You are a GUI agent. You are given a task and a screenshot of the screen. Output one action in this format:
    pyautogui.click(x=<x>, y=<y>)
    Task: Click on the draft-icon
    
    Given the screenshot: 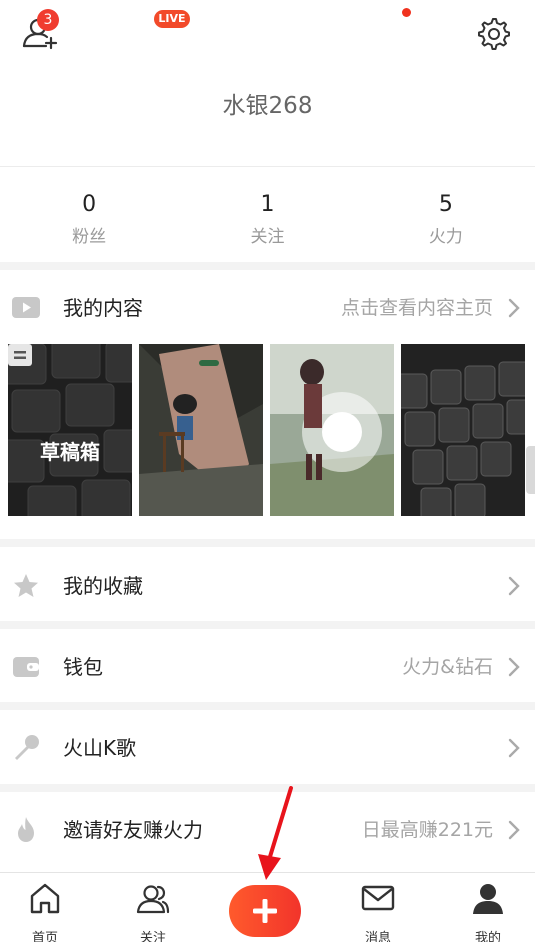 What is the action you would take?
    pyautogui.click(x=20, y=355)
    